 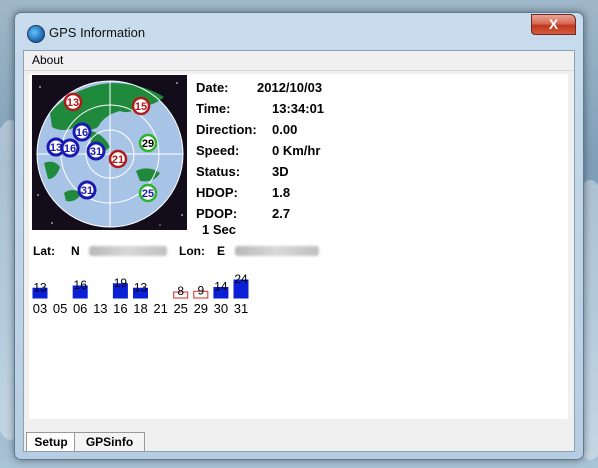 I want to click on satellite-prn-label: 03, so click(x=40, y=308).